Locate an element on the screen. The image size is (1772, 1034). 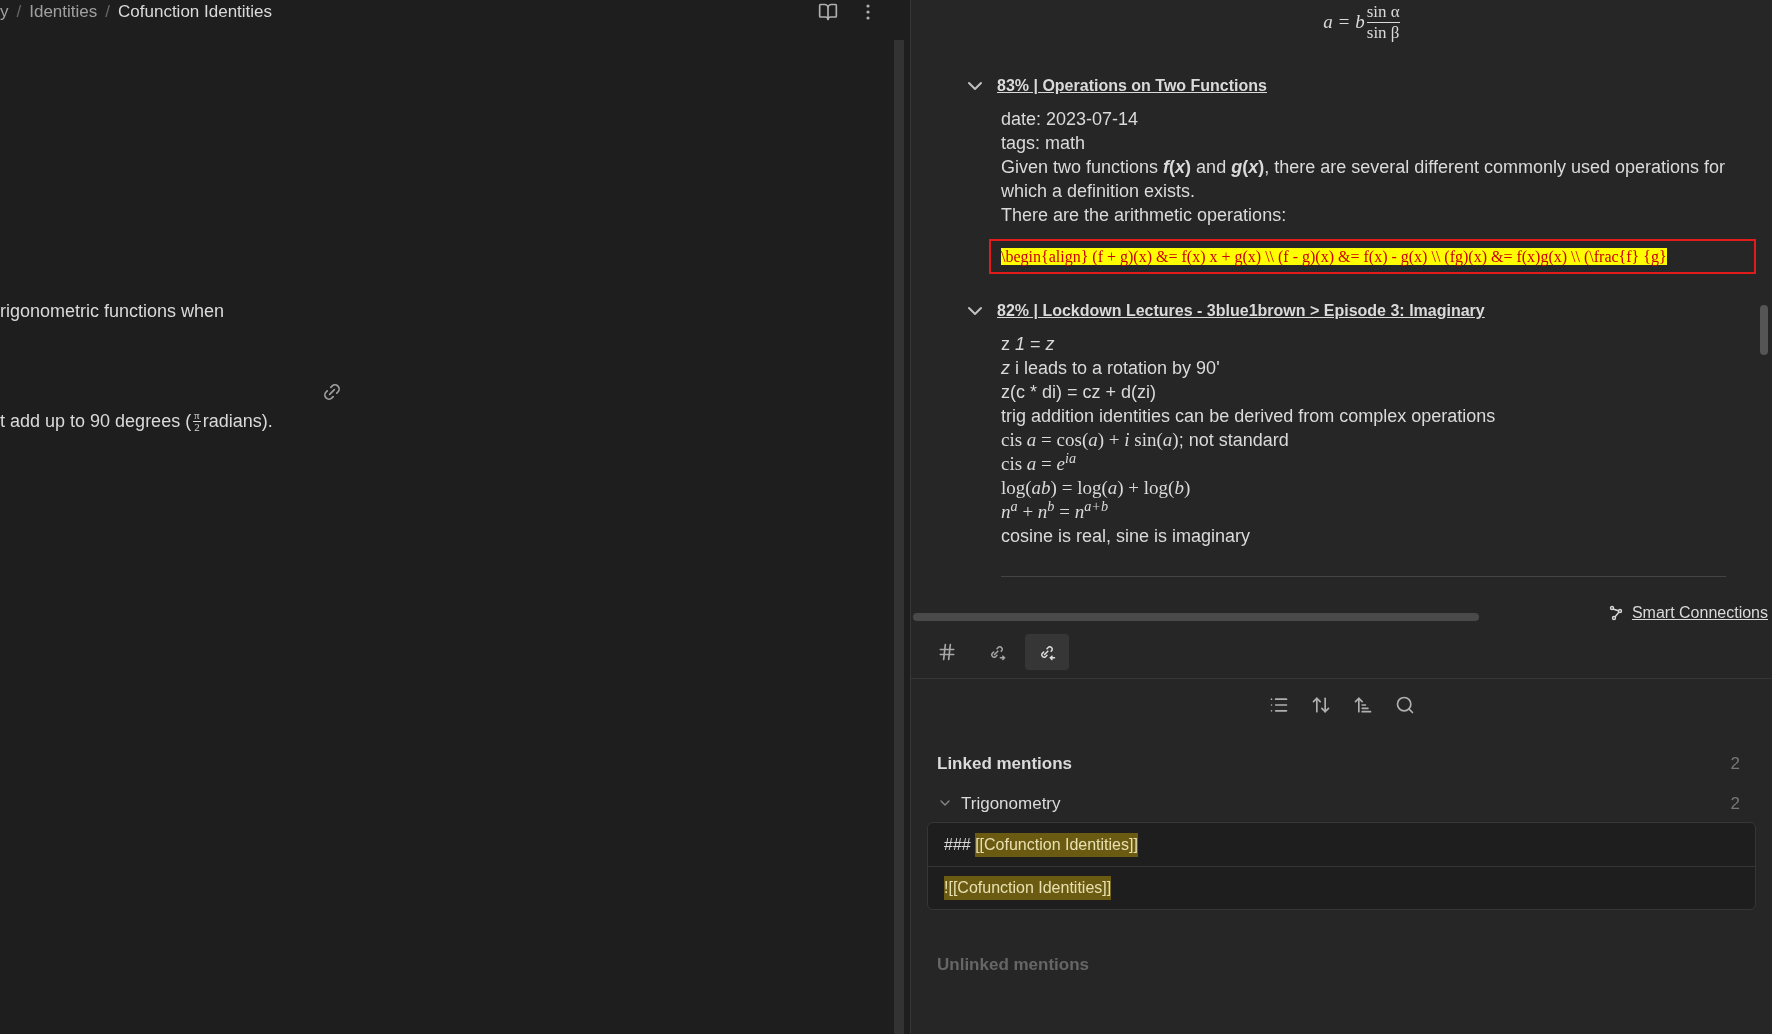
mention-row: ### [[Cofunction Identities]] is located at coordinates (1341, 844).